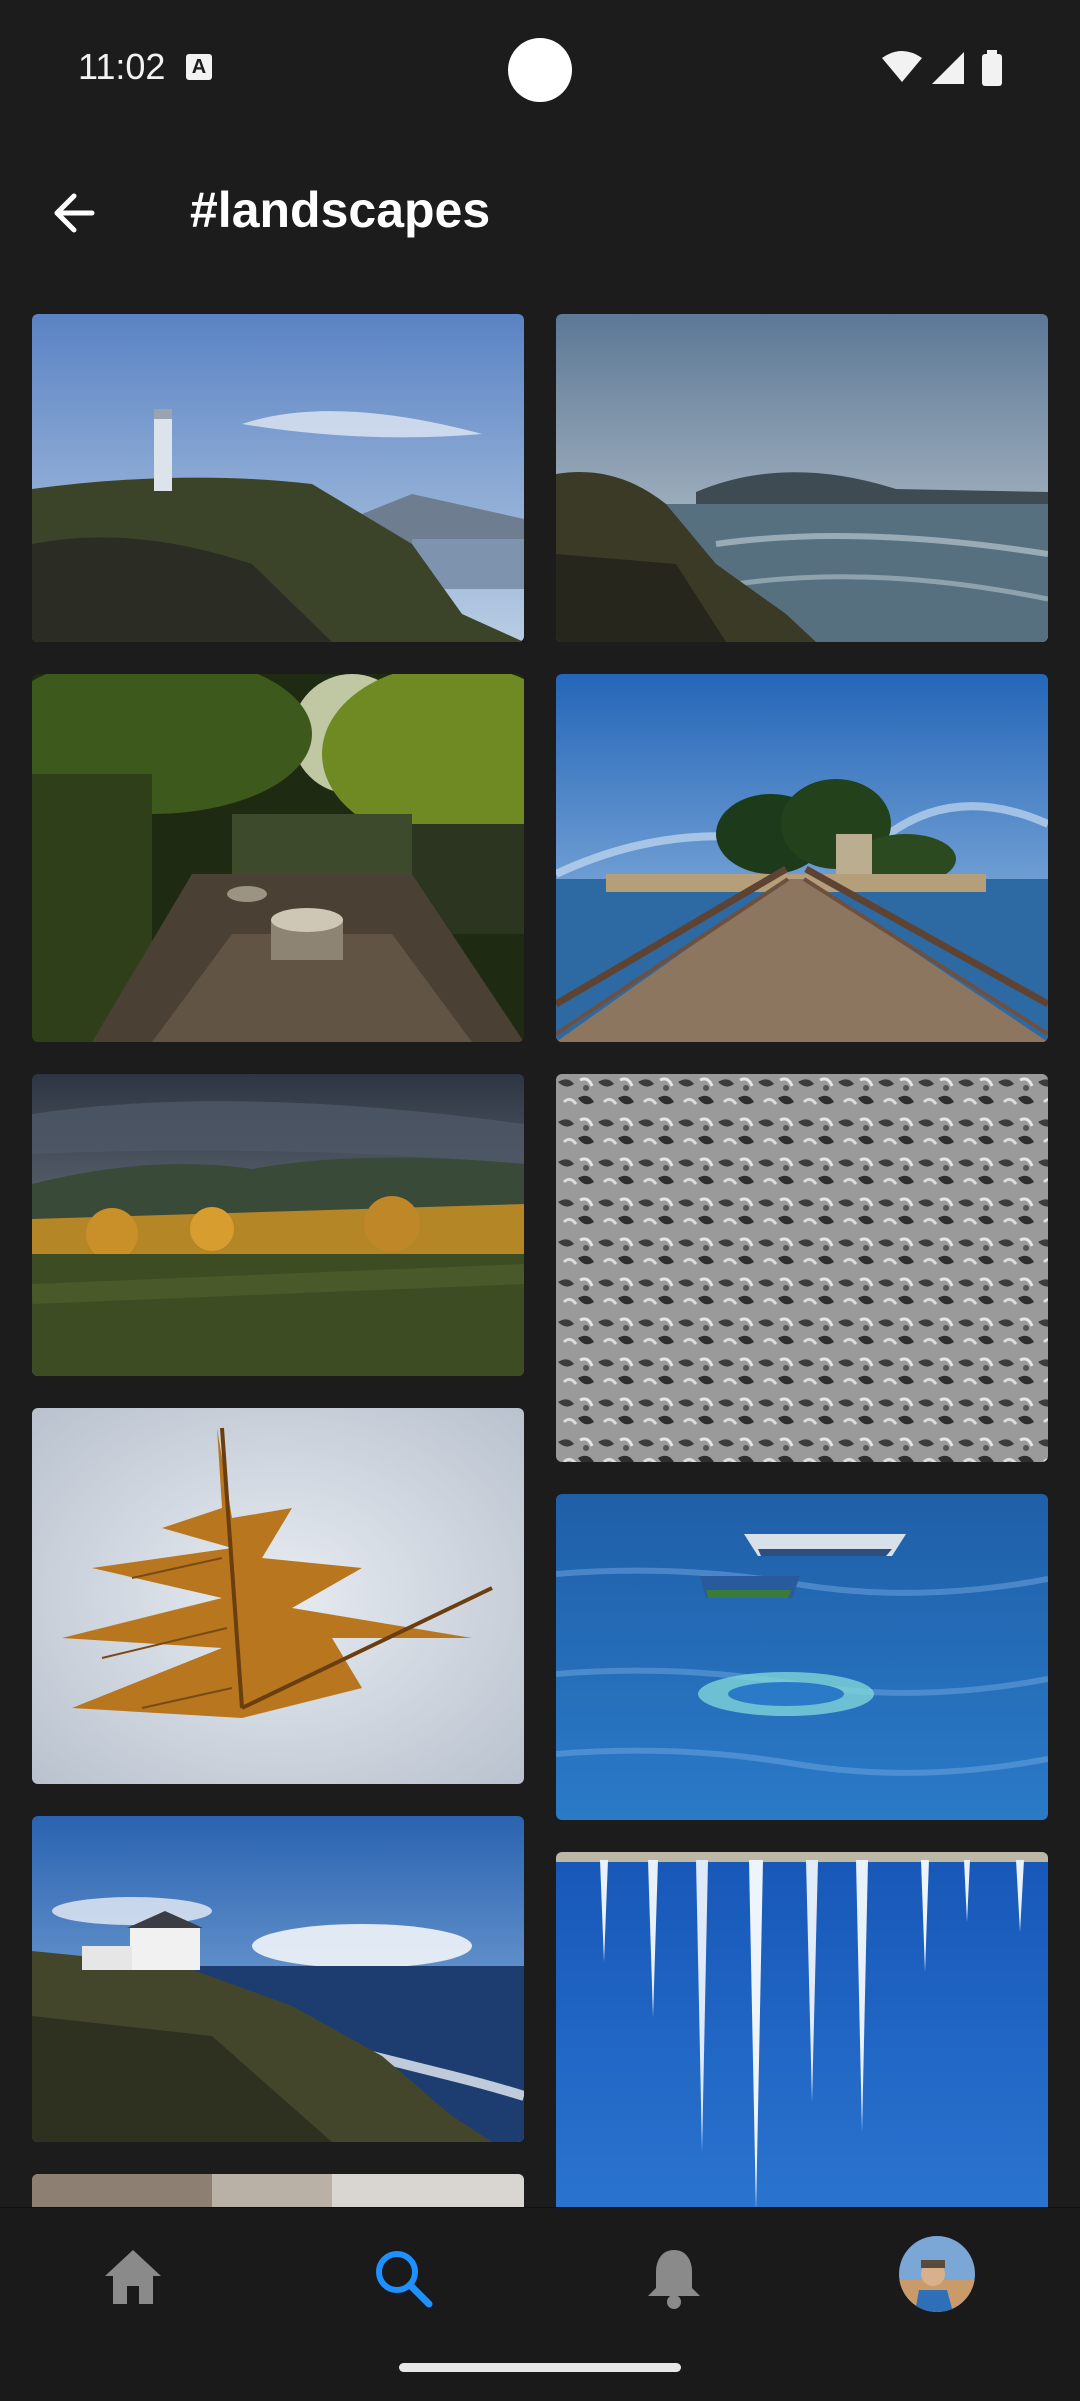 The width and height of the screenshot is (1080, 2401). I want to click on nav-search, so click(403, 2278).